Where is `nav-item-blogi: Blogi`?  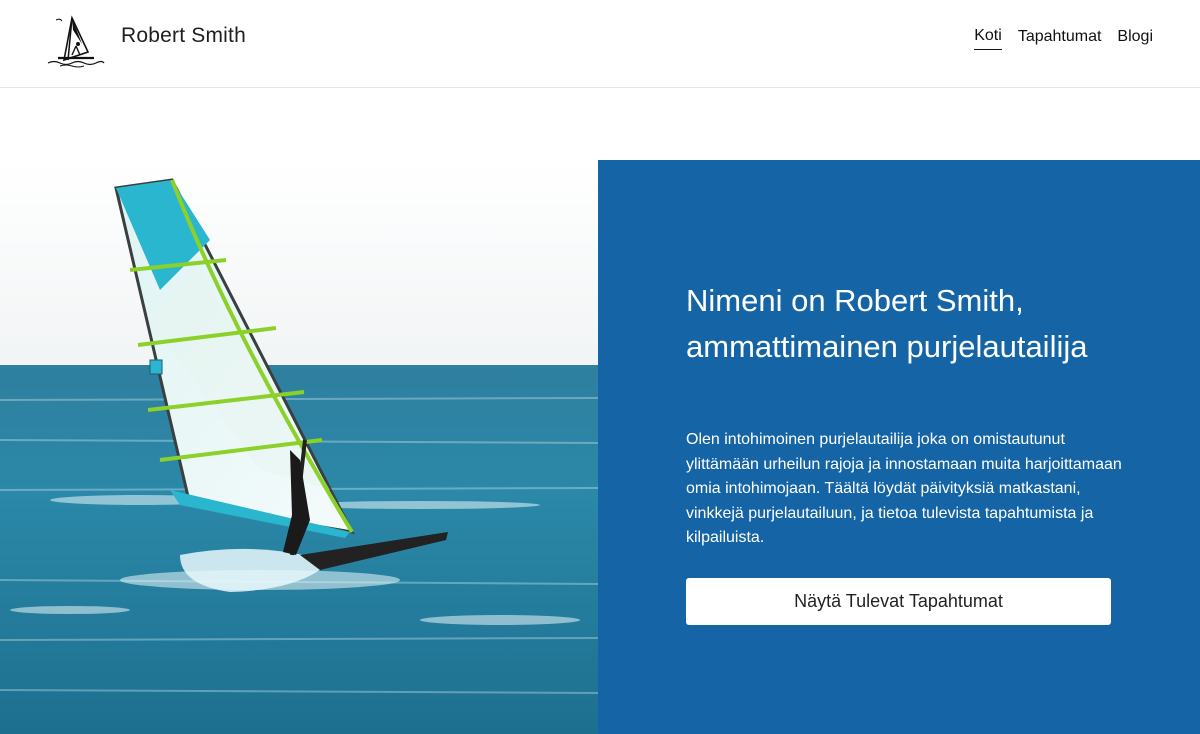 nav-item-blogi: Blogi is located at coordinates (1135, 39).